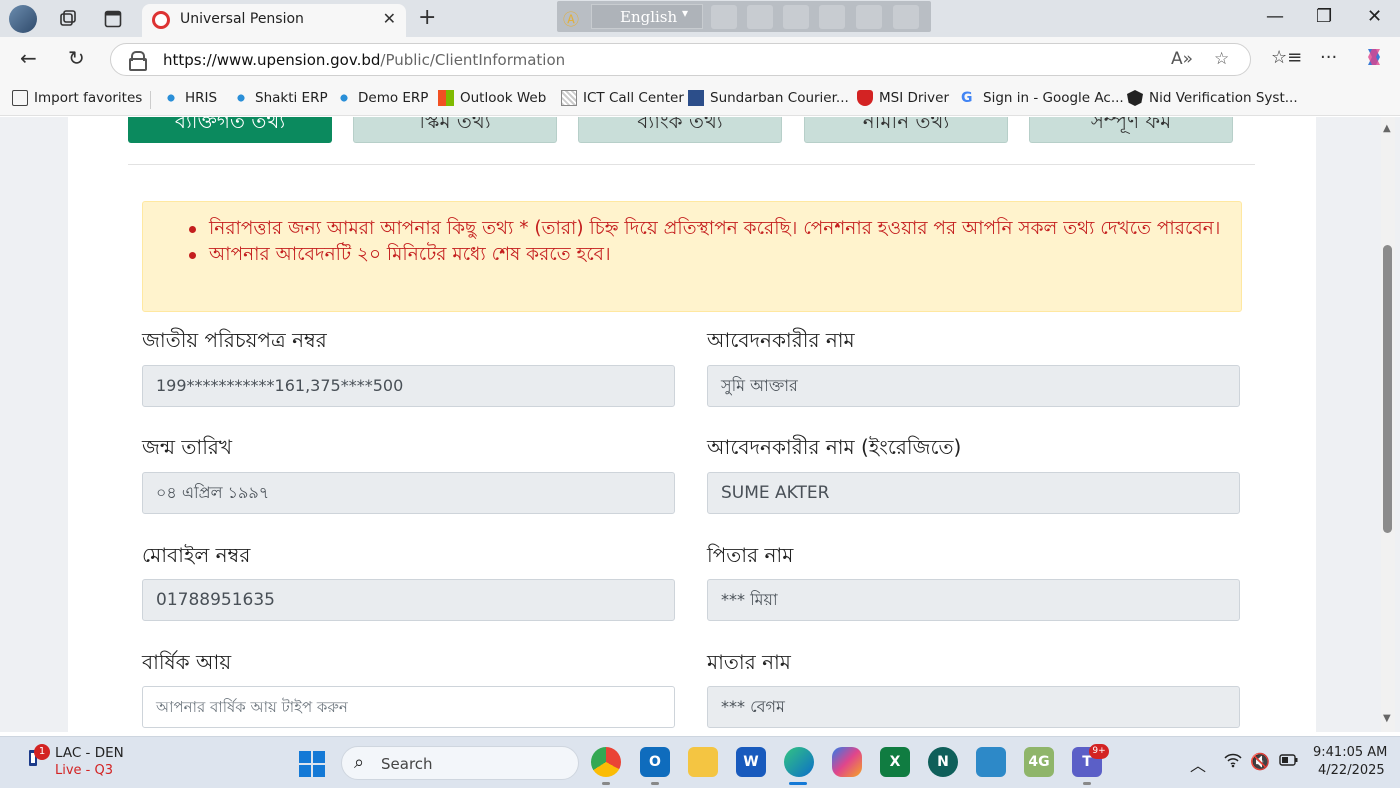  Describe the element at coordinates (344, 98) in the screenshot. I see `demo-erp-icon` at that location.